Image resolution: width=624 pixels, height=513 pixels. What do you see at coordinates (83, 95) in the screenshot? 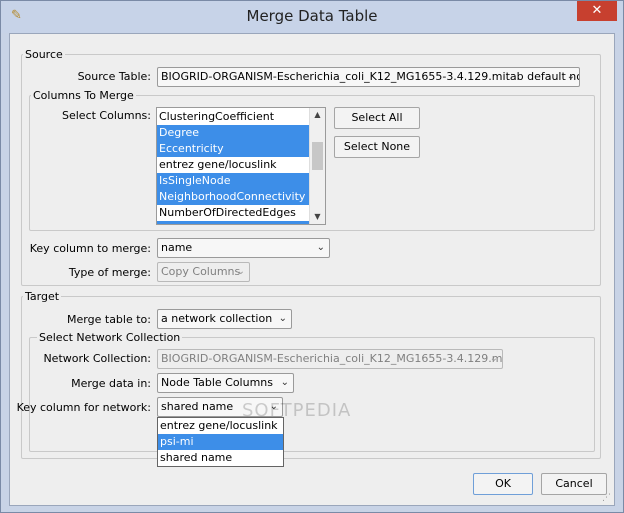
I see `columns-group-title: Columns To Merge` at bounding box center [83, 95].